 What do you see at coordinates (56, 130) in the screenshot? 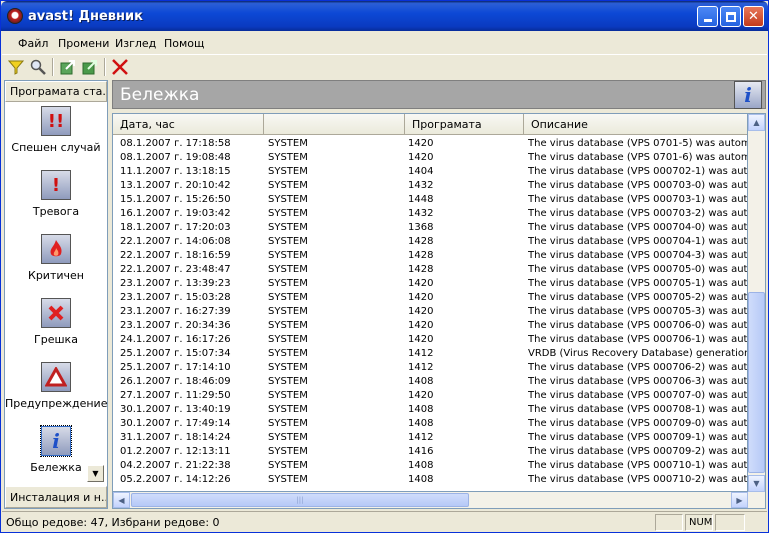
I see `category-emergency: !! Спешен случай` at bounding box center [56, 130].